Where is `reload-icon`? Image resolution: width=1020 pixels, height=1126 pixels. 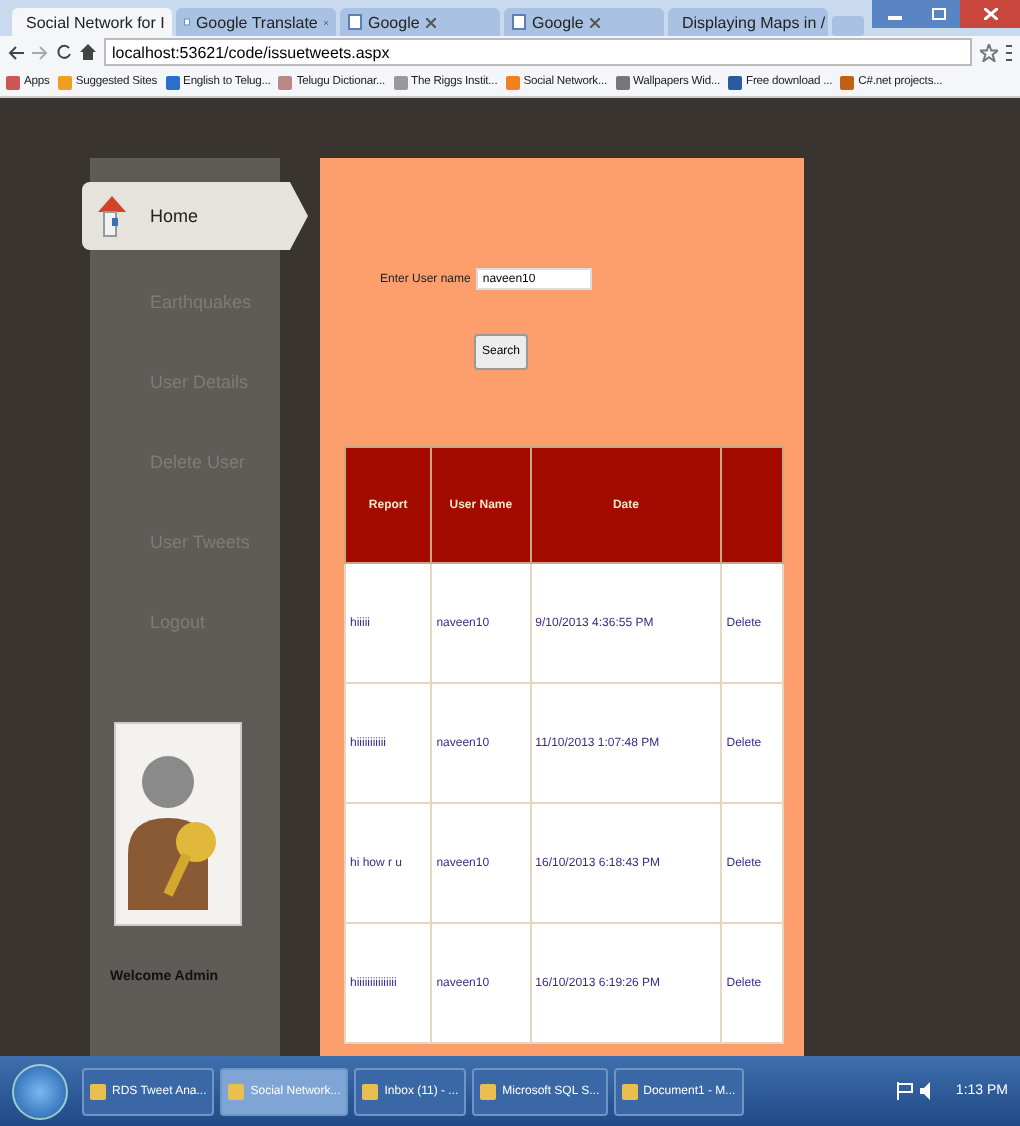 reload-icon is located at coordinates (64, 52).